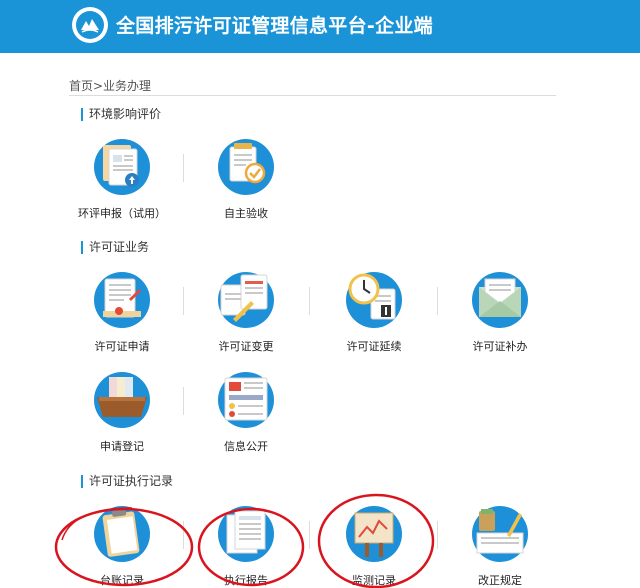 This screenshot has height=588, width=640. What do you see at coordinates (500, 534) in the screenshot?
I see `correction-notes-icon` at bounding box center [500, 534].